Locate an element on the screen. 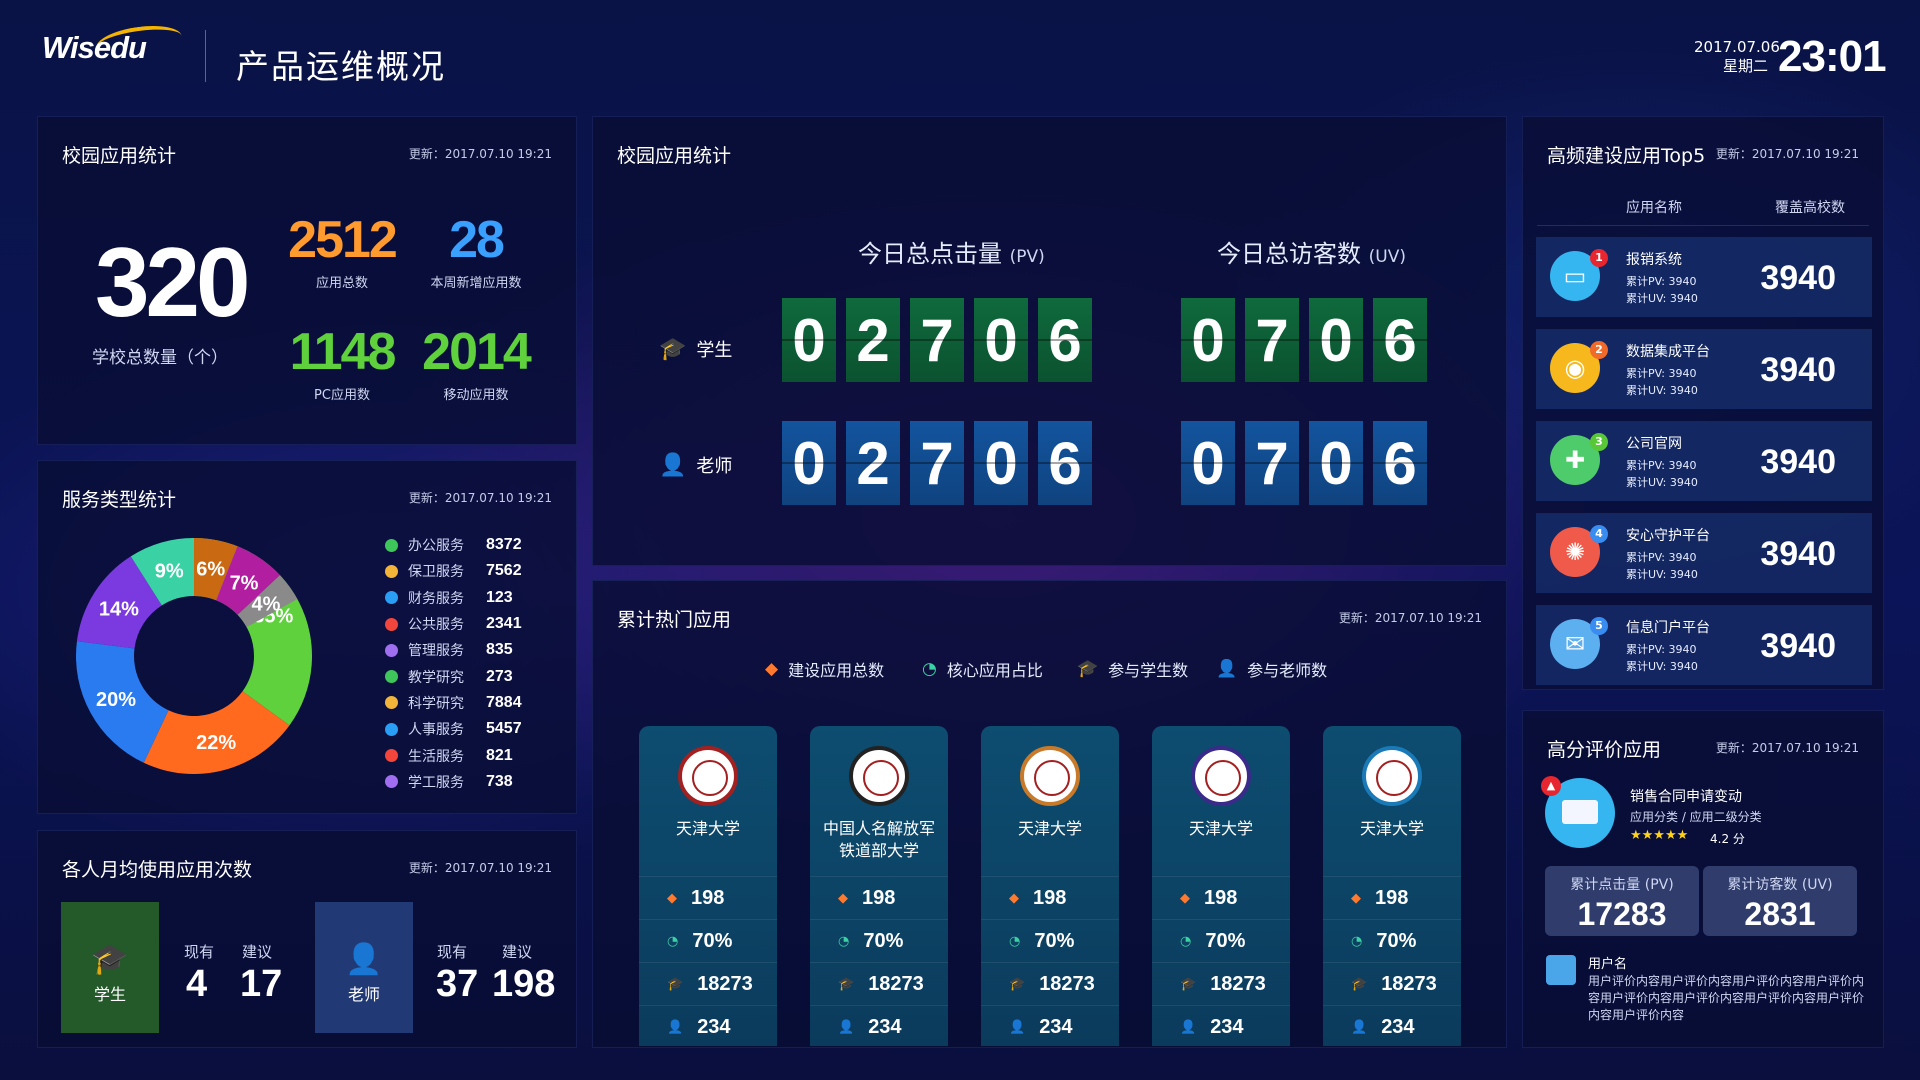  student-row-label: 🎓 学生 is located at coordinates (695, 349).